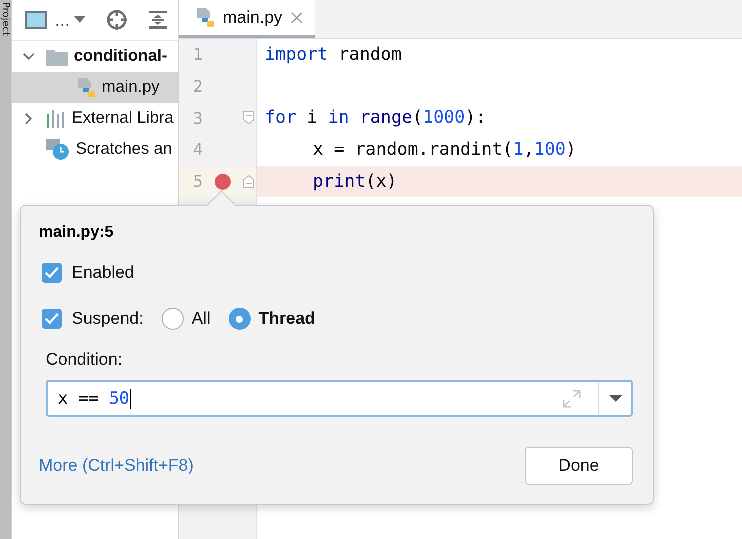 The height and width of the screenshot is (539, 742). I want to click on tree-item: main.py, so click(95, 87).